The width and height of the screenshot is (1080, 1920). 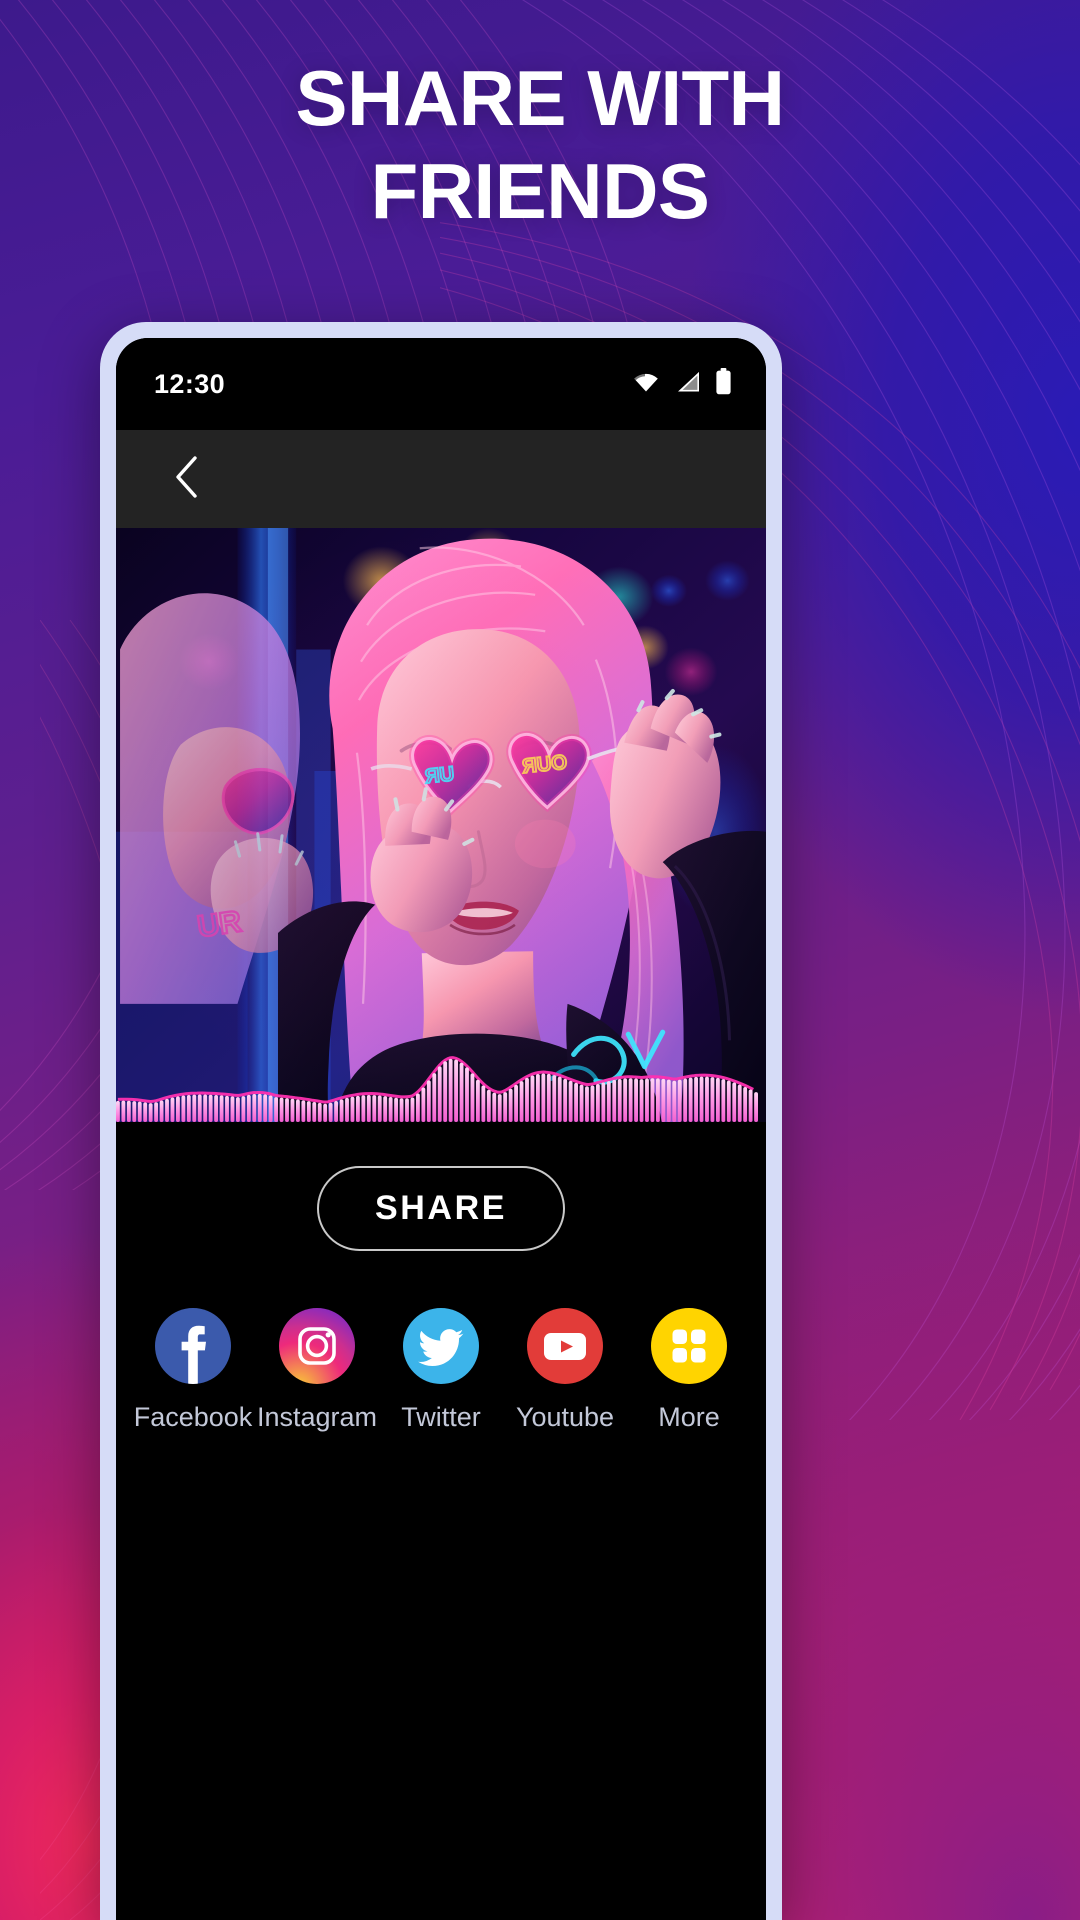 I want to click on more-apps-grid-icon, so click(x=689, y=1346).